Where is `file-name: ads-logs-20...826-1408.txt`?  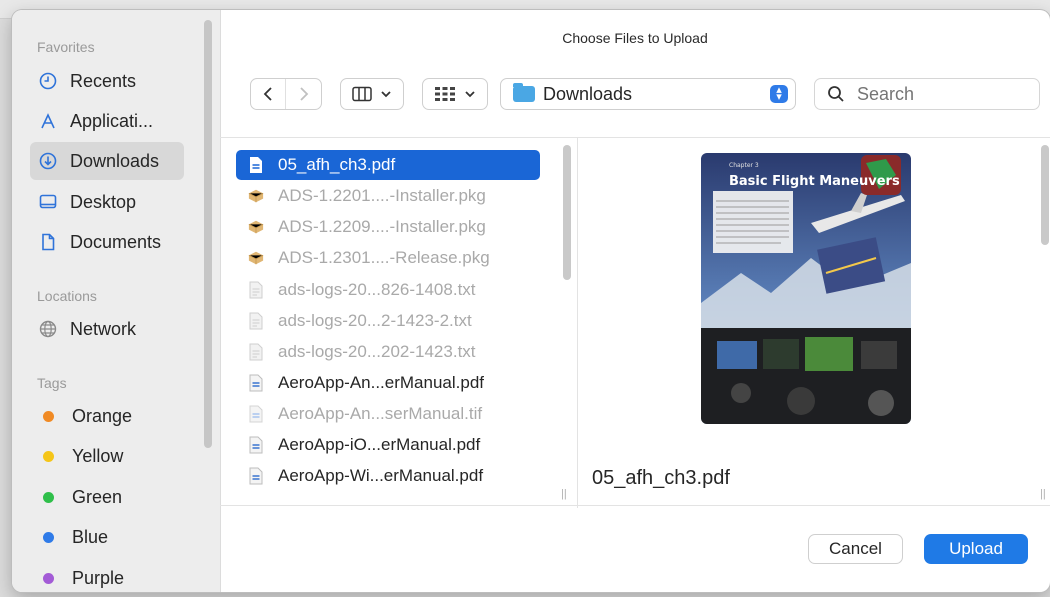
file-name: ads-logs-20...826-1408.txt is located at coordinates (377, 289).